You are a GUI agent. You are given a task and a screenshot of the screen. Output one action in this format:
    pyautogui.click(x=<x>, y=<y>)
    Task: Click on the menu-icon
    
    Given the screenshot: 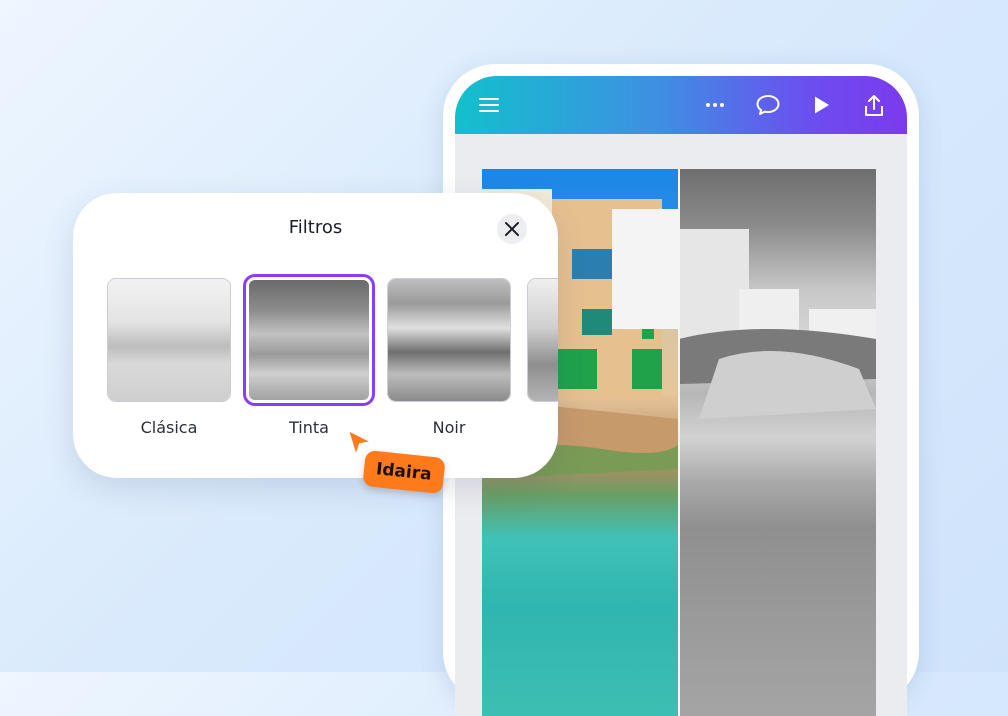 What is the action you would take?
    pyautogui.click(x=489, y=105)
    